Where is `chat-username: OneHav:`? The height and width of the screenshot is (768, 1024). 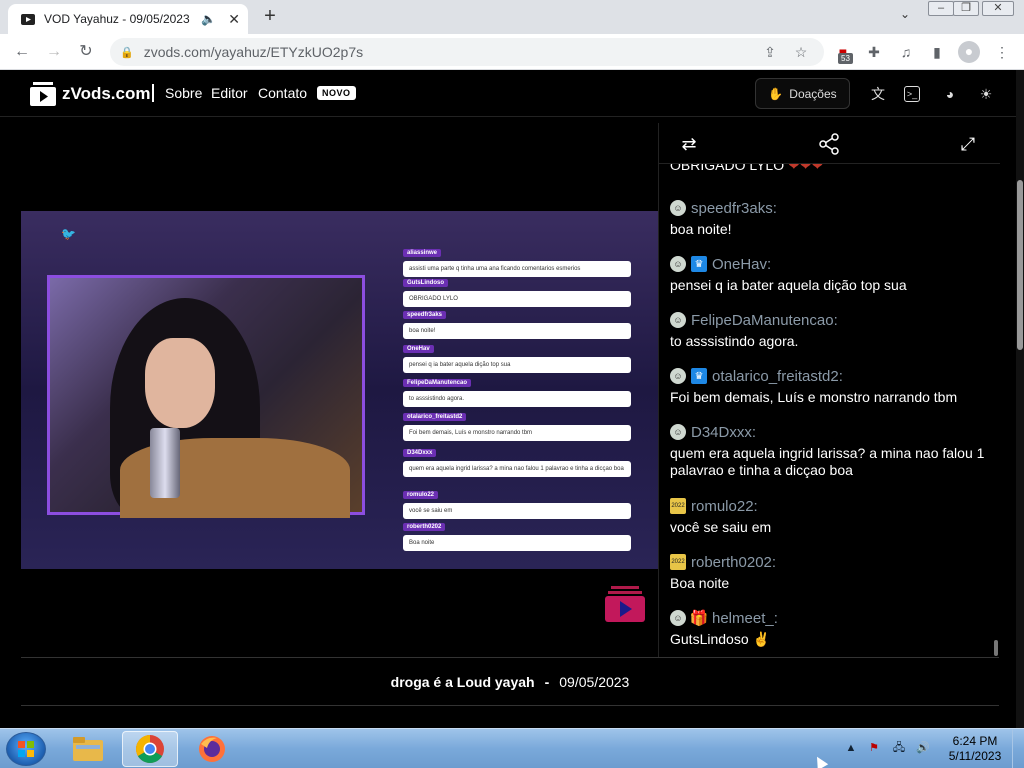 chat-username: OneHav: is located at coordinates (741, 264).